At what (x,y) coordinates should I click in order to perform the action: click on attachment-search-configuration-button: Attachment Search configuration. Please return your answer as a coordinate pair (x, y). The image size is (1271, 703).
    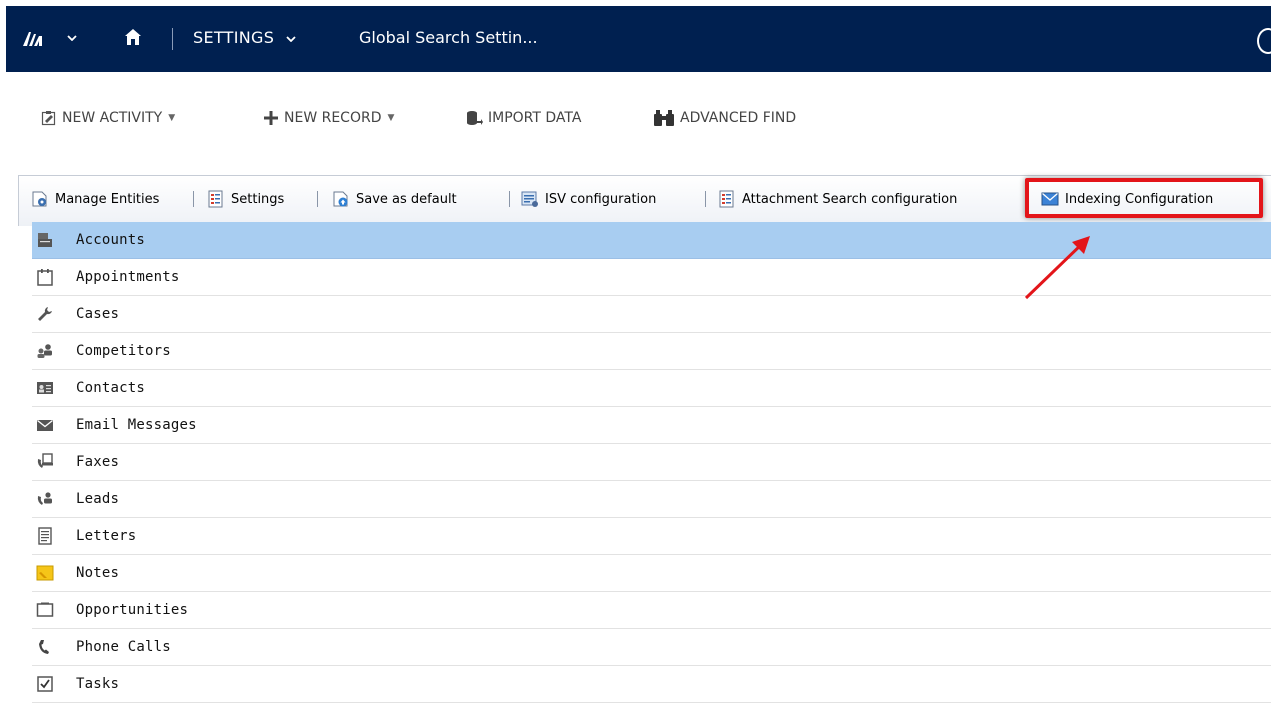
    Looking at the image, I should click on (837, 199).